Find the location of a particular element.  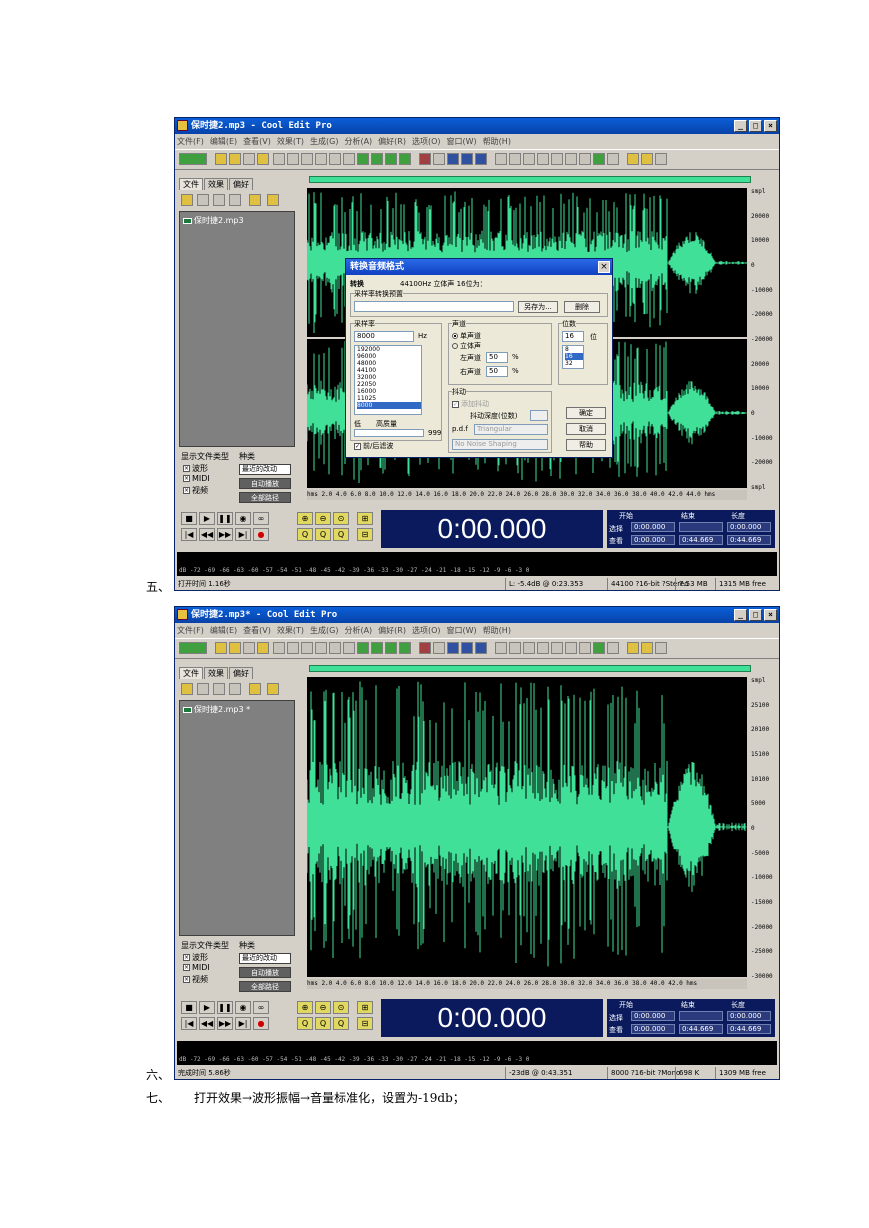

settings-icon is located at coordinates (633, 159).